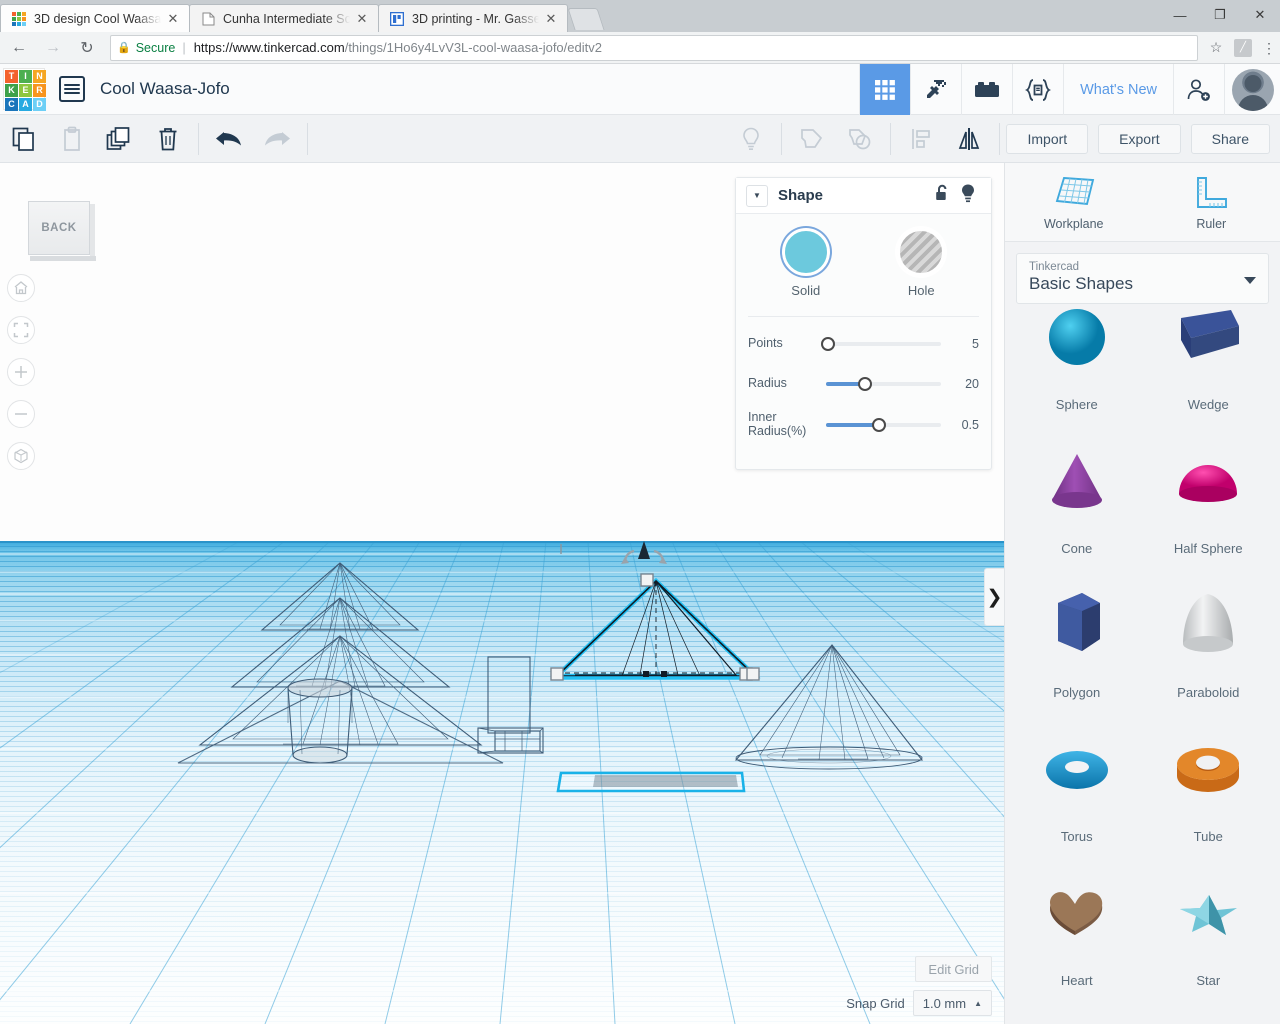 The image size is (1280, 1024). I want to click on chevron-down-icon, so click(1250, 280).